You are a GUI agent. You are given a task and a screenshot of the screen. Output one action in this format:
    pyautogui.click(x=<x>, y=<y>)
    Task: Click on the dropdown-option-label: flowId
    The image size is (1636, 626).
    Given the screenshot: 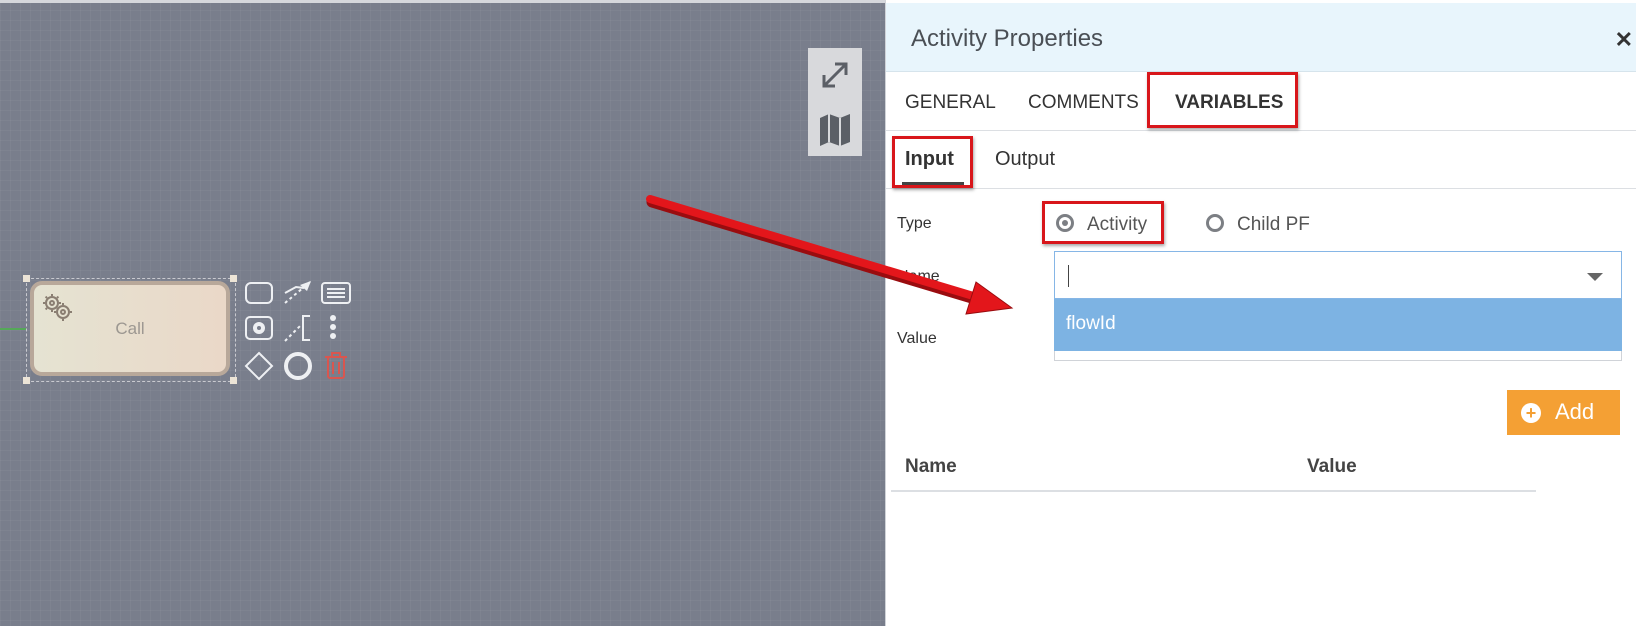 What is the action you would take?
    pyautogui.click(x=1091, y=323)
    